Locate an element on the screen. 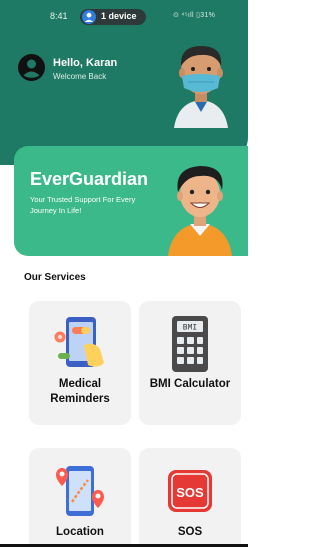 The image size is (320, 547). device-indicator: 1 device is located at coordinates (113, 17).